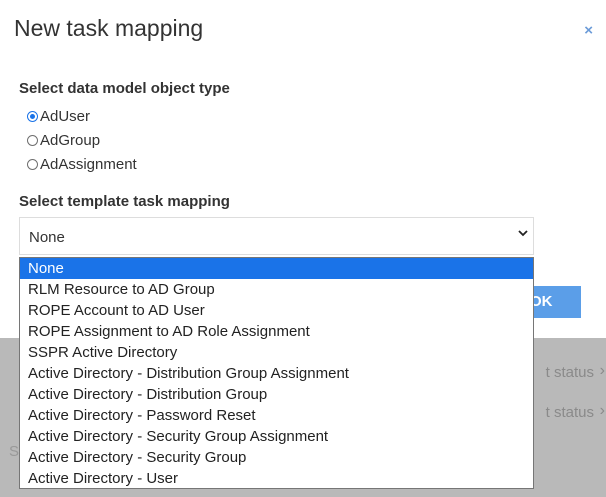 The image size is (606, 497). What do you see at coordinates (124, 88) in the screenshot?
I see `object-type-label: Select data model object type` at bounding box center [124, 88].